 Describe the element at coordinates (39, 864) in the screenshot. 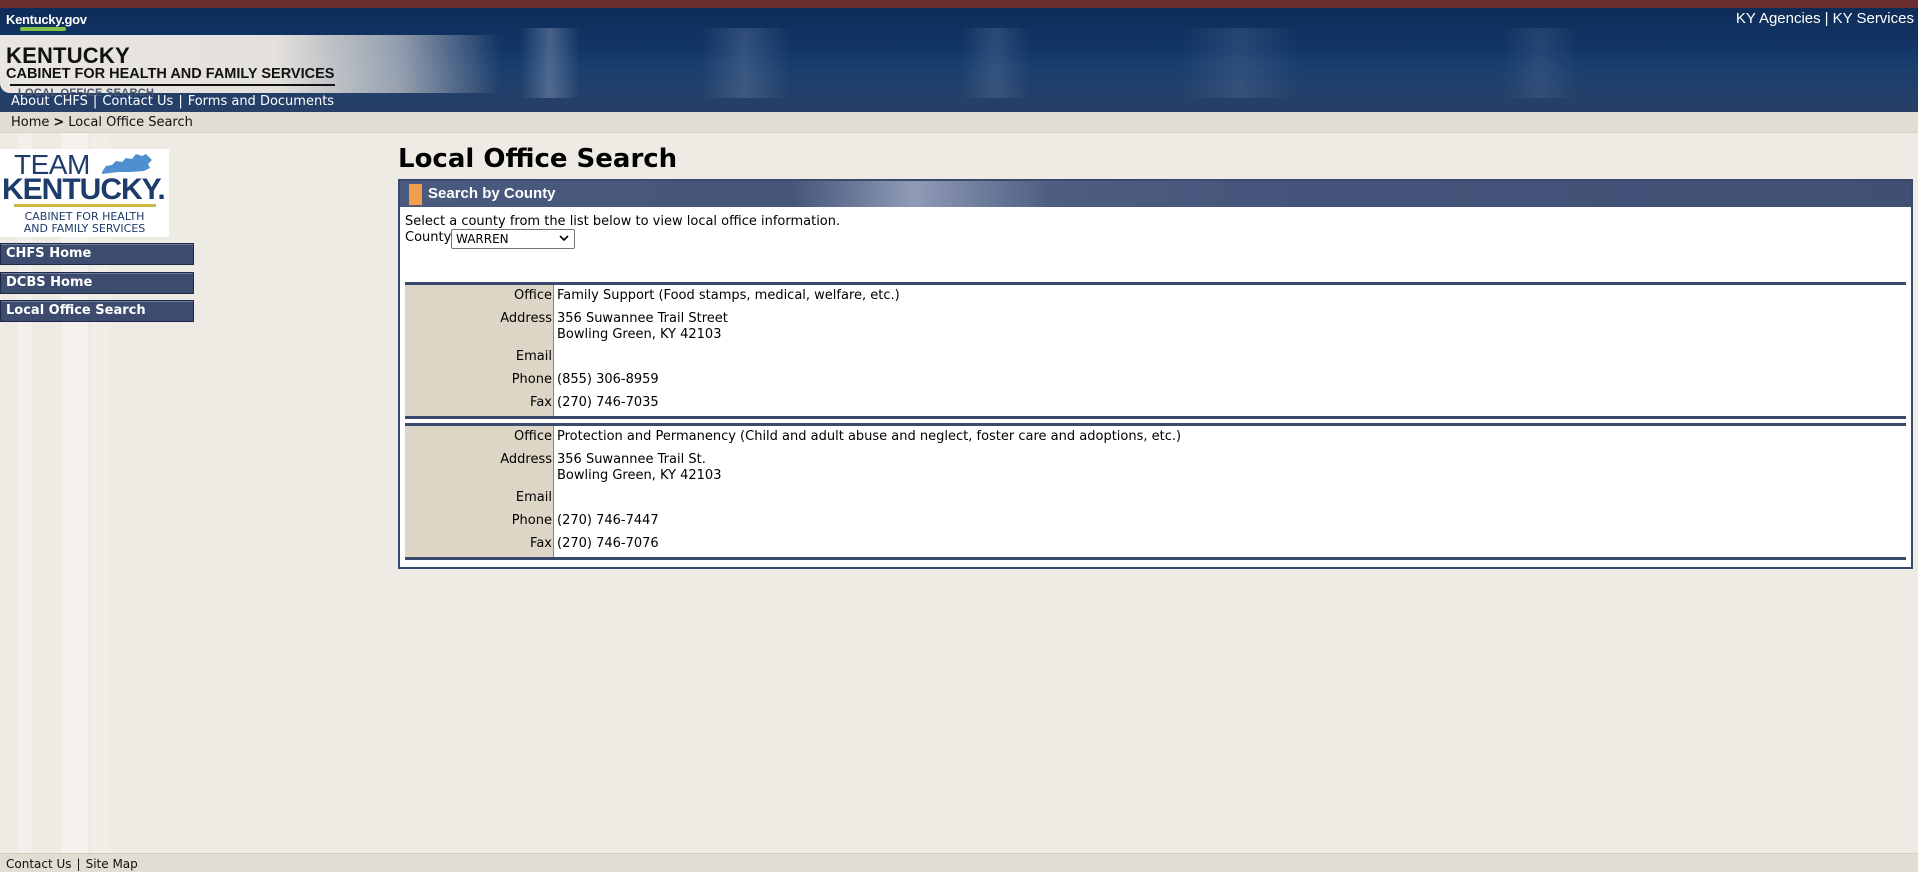

I see `footer-contact-us-link: Contact Us` at that location.